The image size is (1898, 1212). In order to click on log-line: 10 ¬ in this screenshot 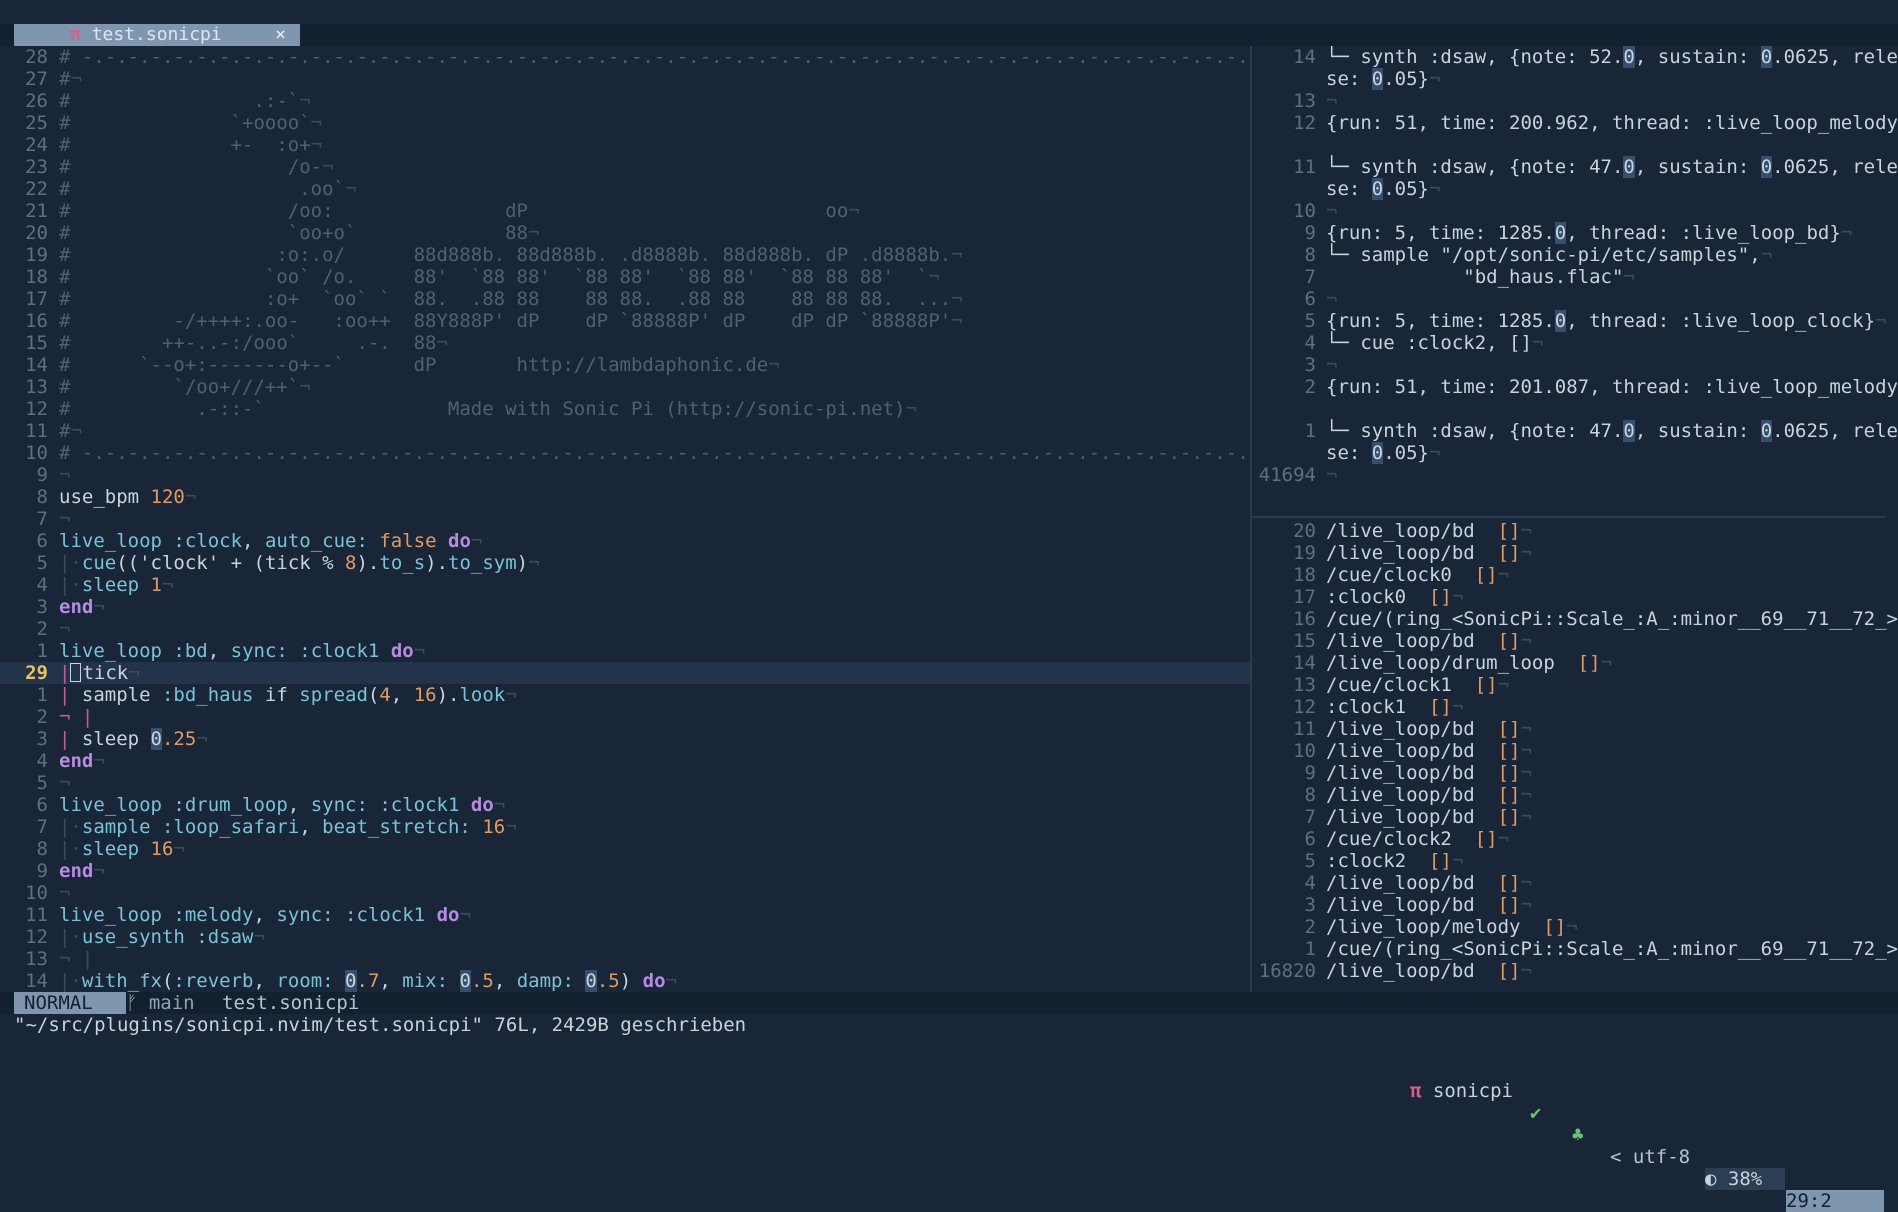, I will do `click(1575, 211)`.